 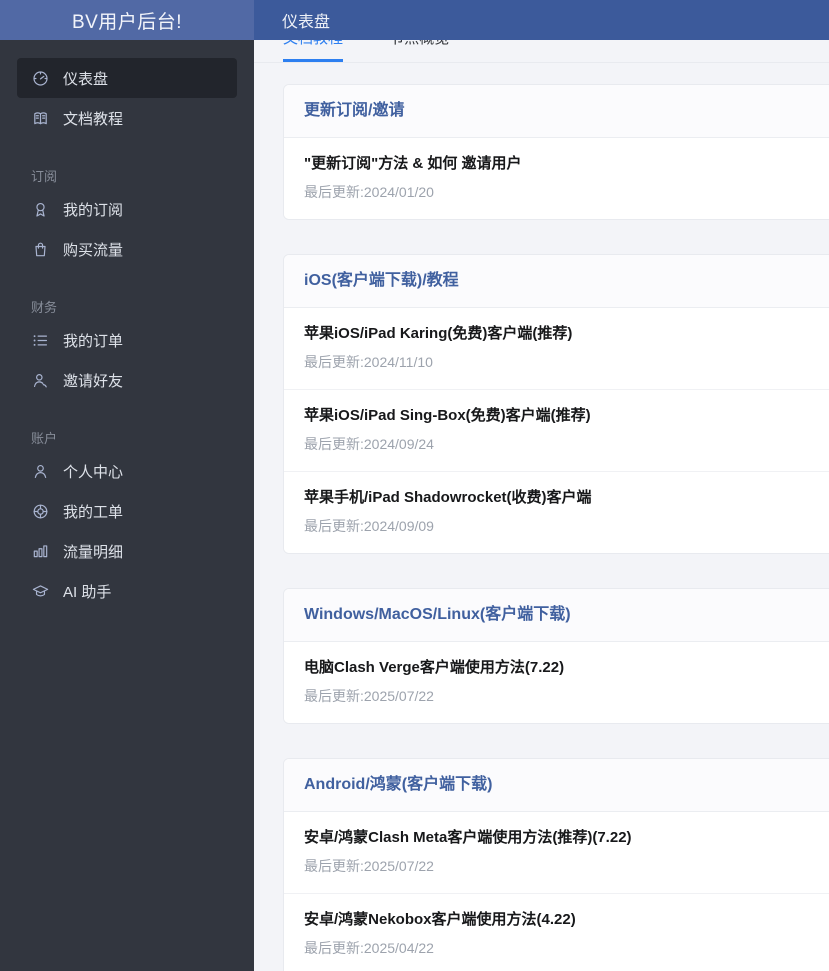 I want to click on dashboard-icon, so click(x=40, y=78).